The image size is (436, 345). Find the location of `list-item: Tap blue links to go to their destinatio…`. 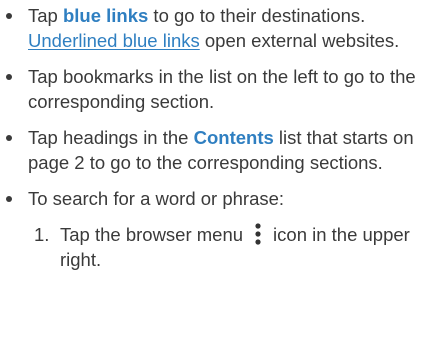

list-item: Tap blue links to go to their destinatio… is located at coordinates (214, 28).